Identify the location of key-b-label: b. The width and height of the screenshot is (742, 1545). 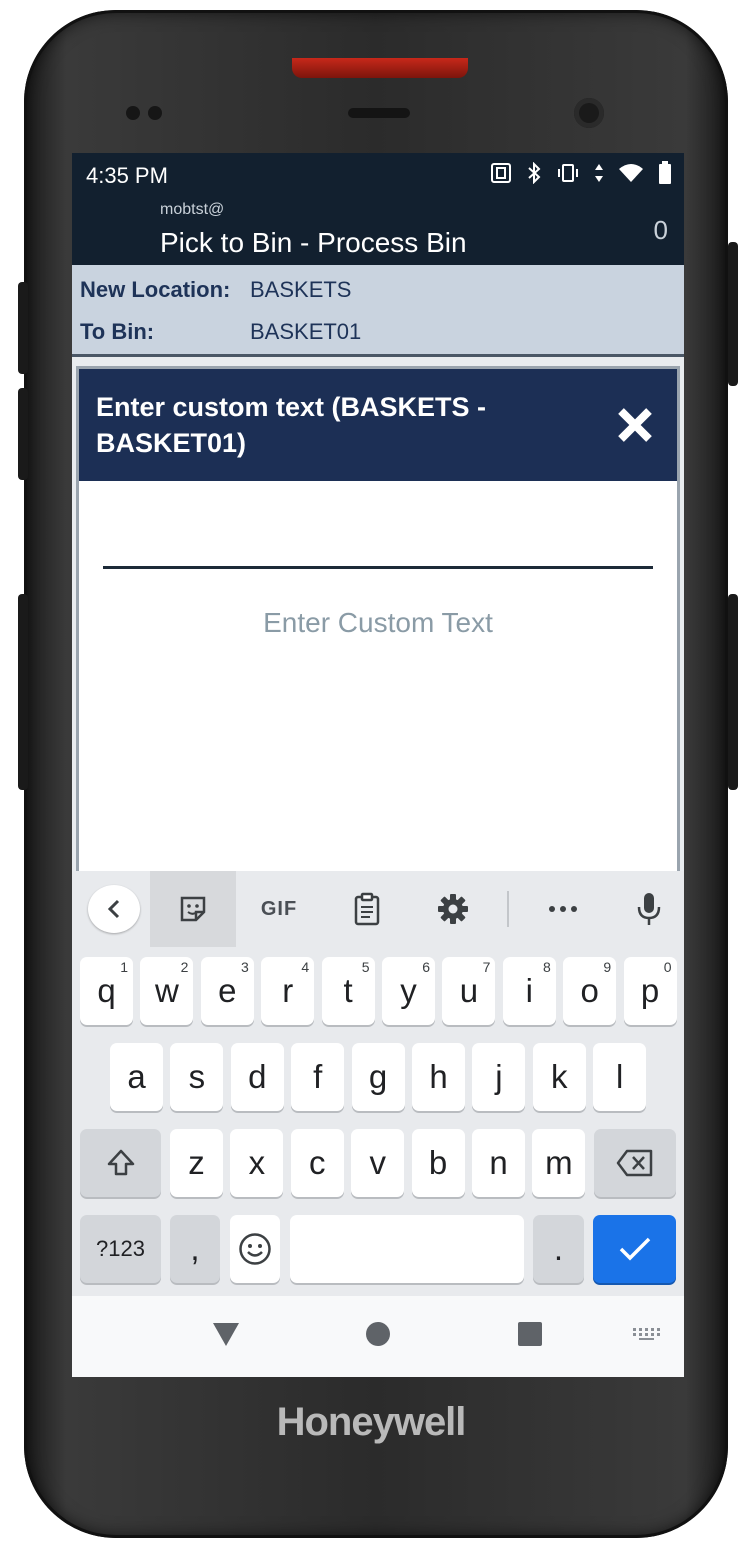
(438, 1162).